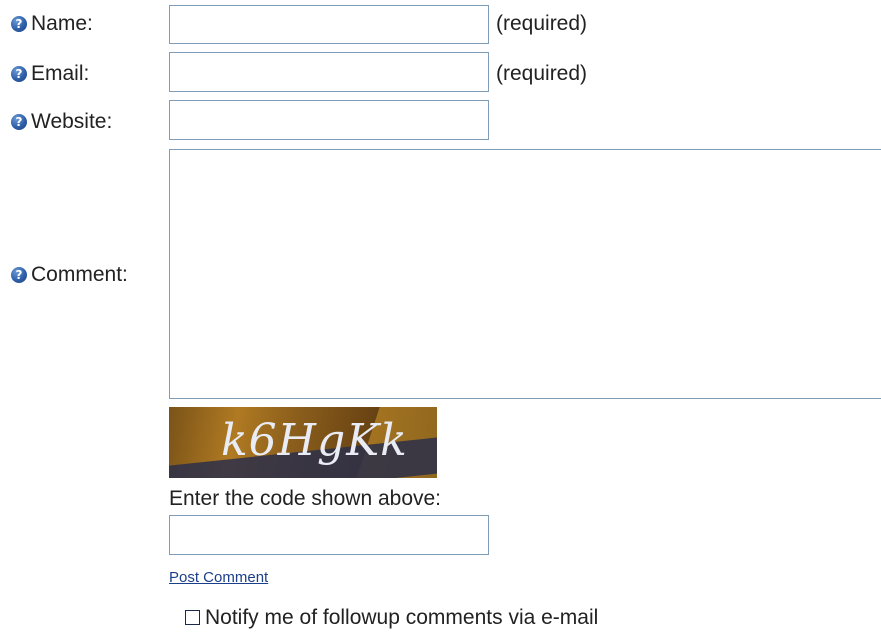 This screenshot has width=881, height=633. I want to click on post-comment-link: Post Comment, so click(218, 578).